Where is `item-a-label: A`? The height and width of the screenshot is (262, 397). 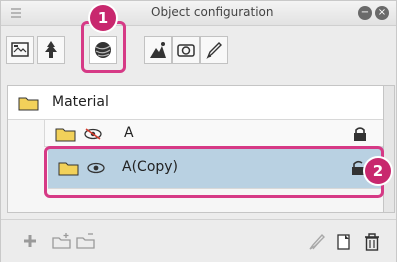 item-a-label: A is located at coordinates (129, 133).